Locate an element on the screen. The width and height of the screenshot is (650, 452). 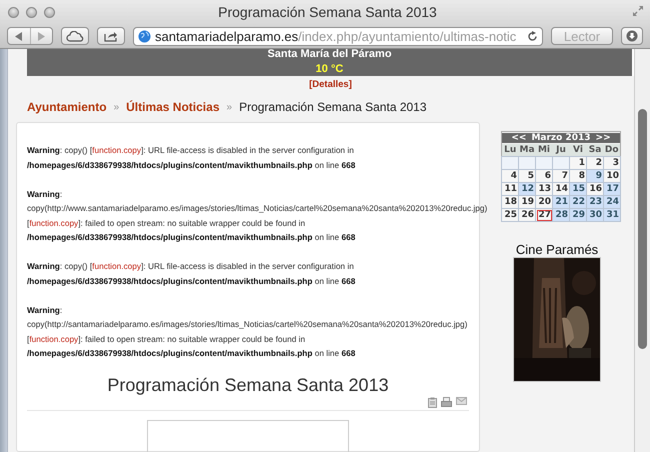
clipboard-icon is located at coordinates (432, 402).